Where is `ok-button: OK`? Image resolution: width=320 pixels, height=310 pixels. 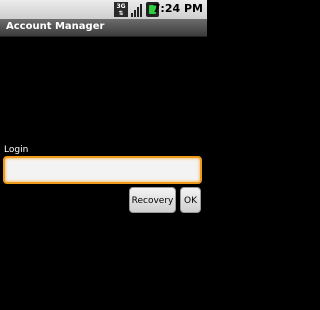 ok-button: OK is located at coordinates (190, 200).